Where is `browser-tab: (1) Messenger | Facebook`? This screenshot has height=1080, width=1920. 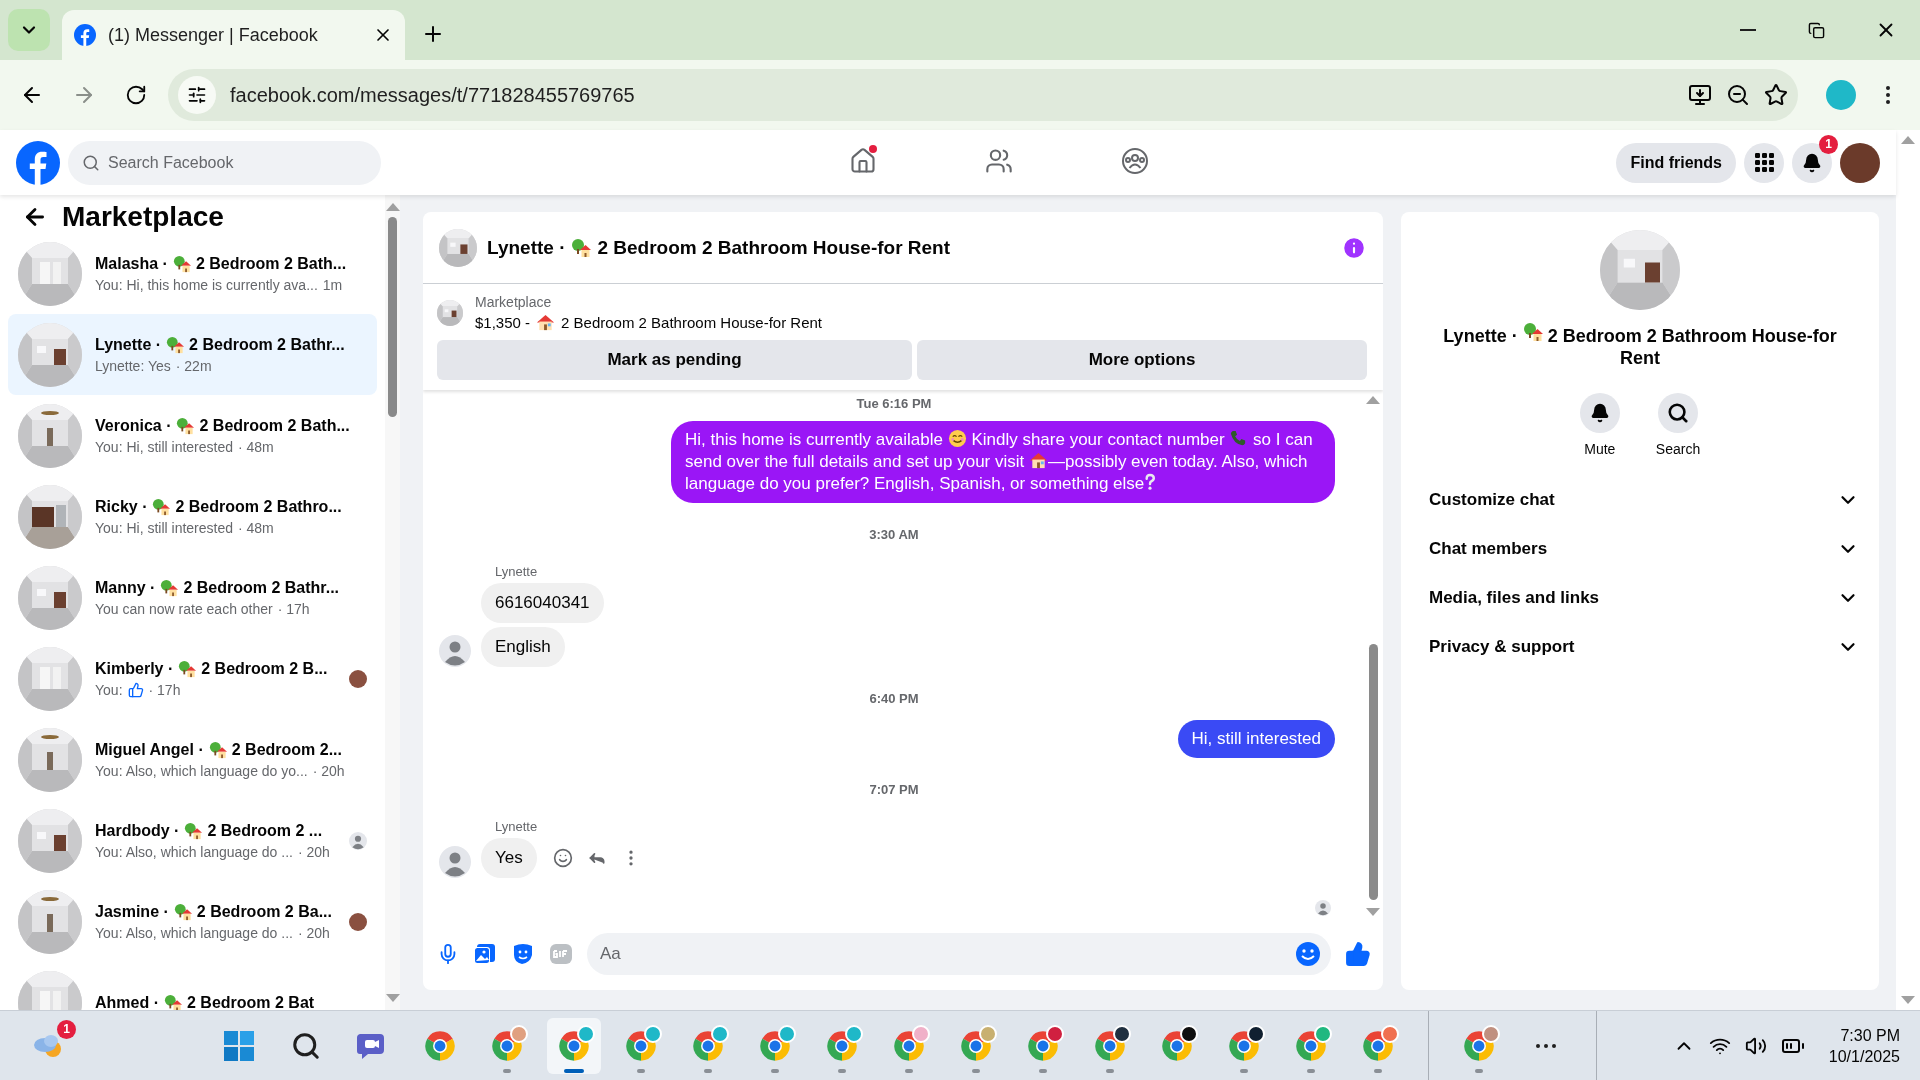 browser-tab: (1) Messenger | Facebook is located at coordinates (233, 35).